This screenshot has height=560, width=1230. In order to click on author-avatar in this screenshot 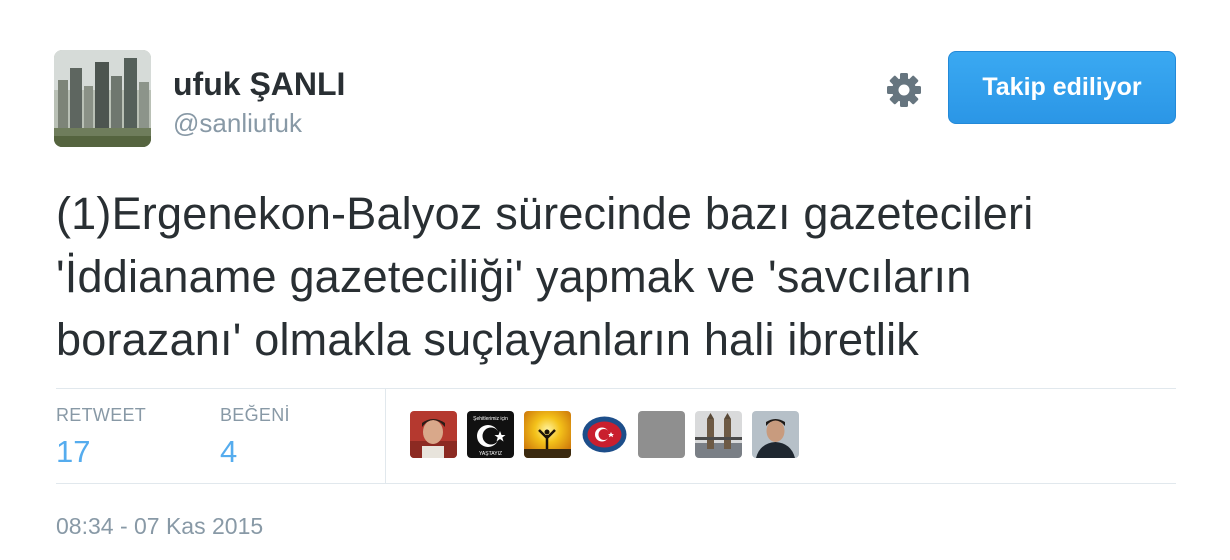, I will do `click(102, 98)`.